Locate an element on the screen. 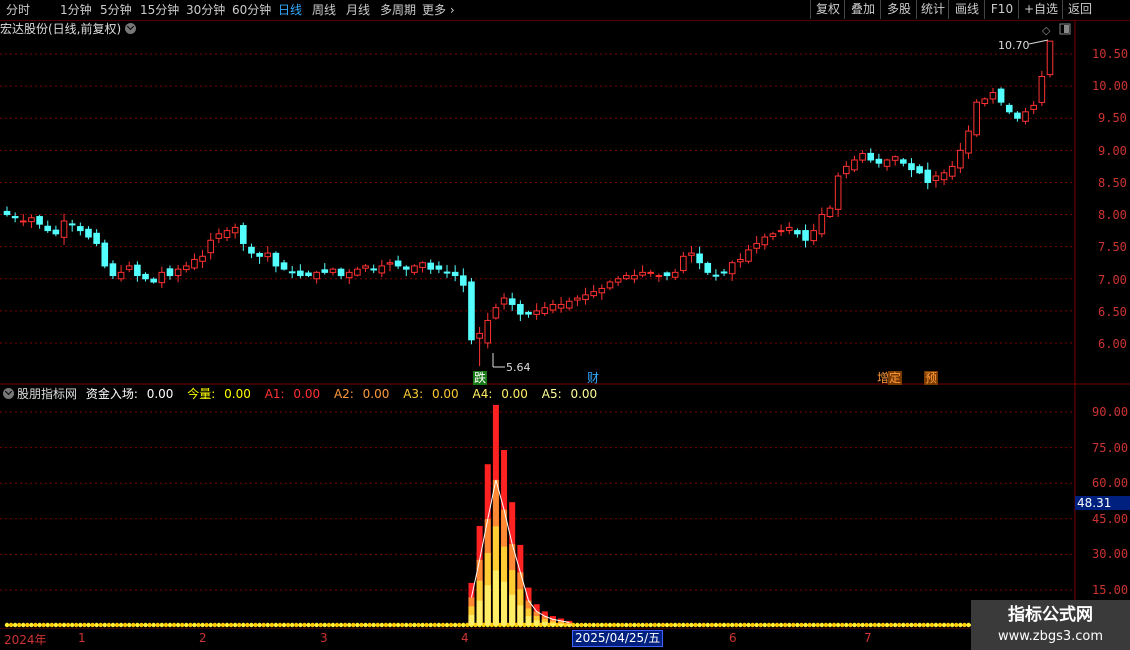  low-price-label: 5.64 is located at coordinates (518, 367).